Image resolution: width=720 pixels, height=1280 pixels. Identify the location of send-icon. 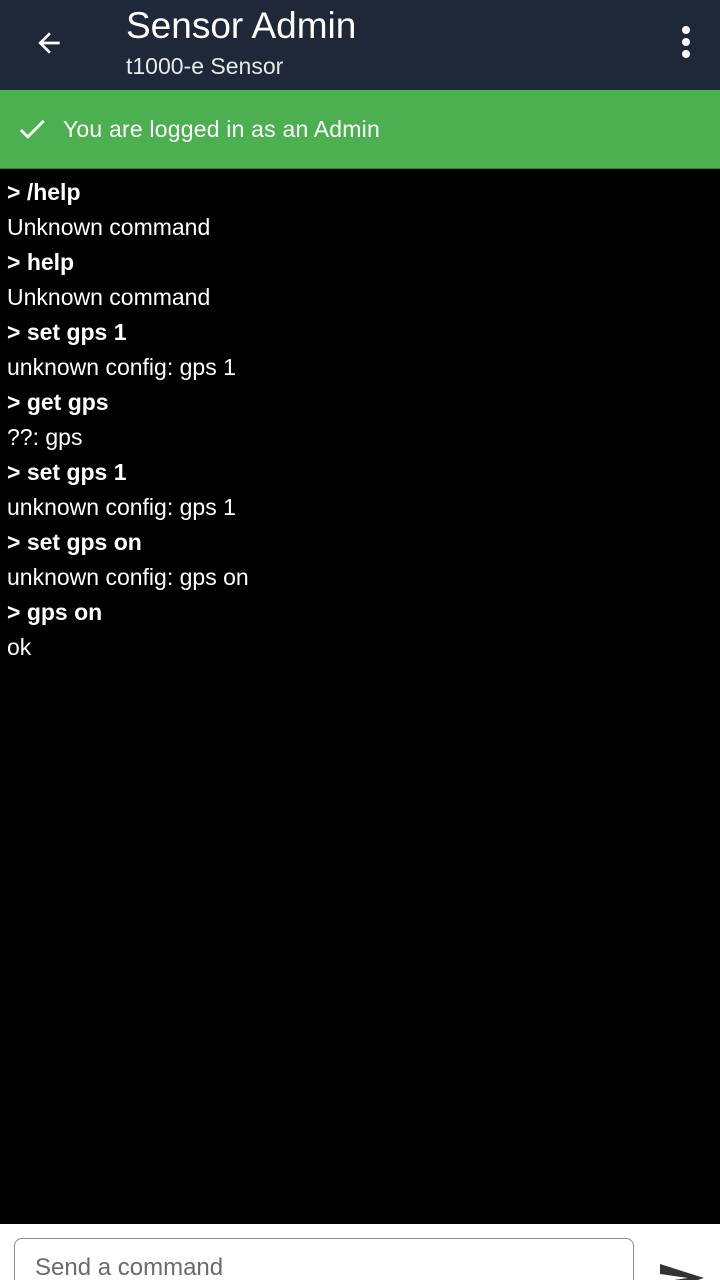
(682, 1272).